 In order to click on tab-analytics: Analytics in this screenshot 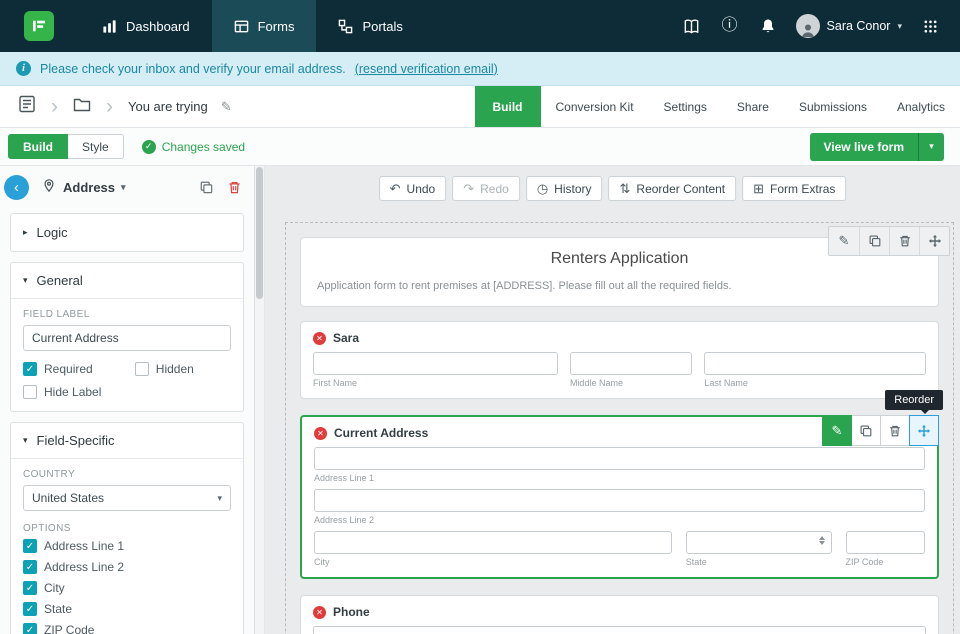, I will do `click(921, 106)`.